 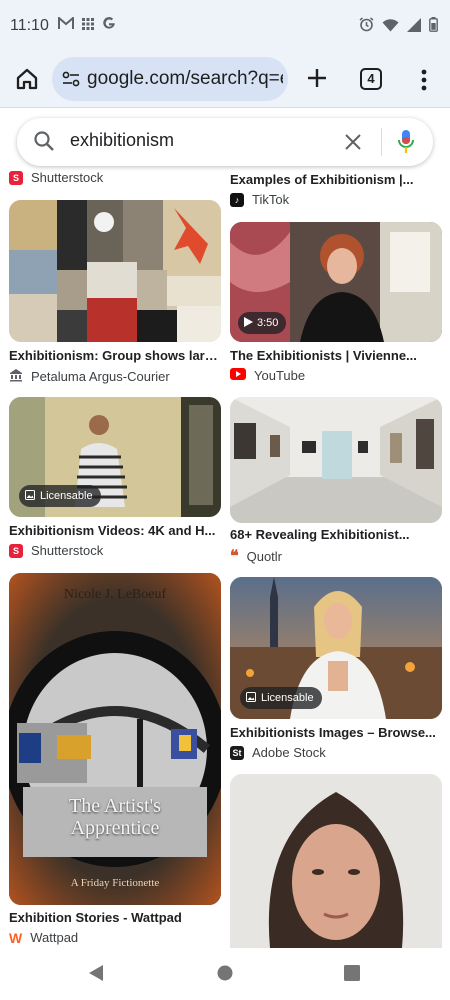 I want to click on tiktok-logo-icon: ♪, so click(x=237, y=199).